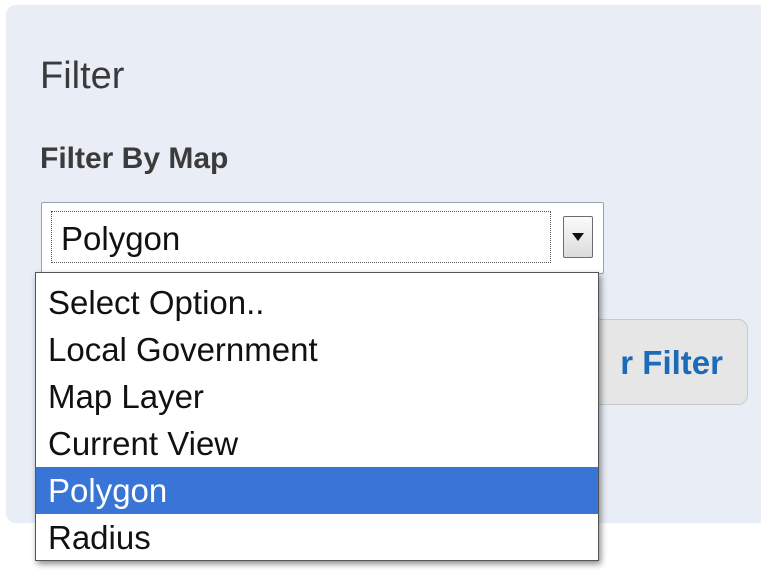  What do you see at coordinates (317, 396) in the screenshot?
I see `option-map-layer: Map Layer` at bounding box center [317, 396].